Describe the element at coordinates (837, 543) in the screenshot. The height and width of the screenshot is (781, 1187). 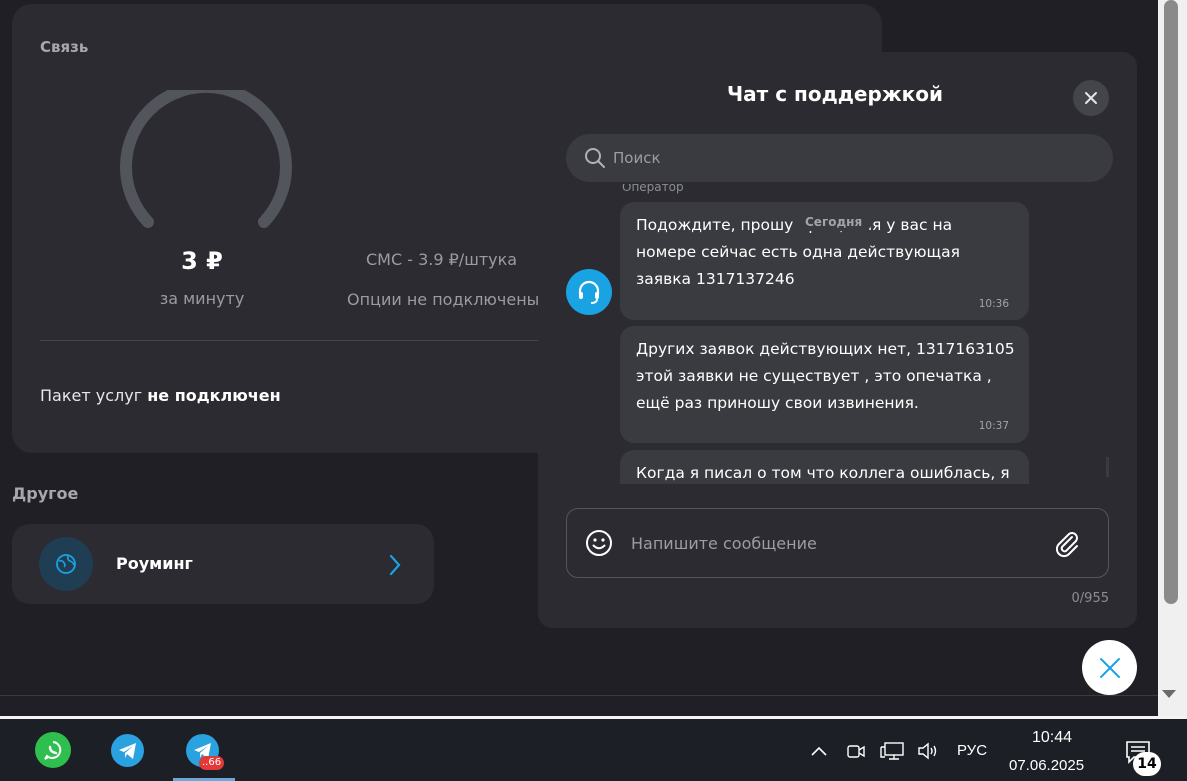
I see `message-input: Напишите сообщение` at that location.